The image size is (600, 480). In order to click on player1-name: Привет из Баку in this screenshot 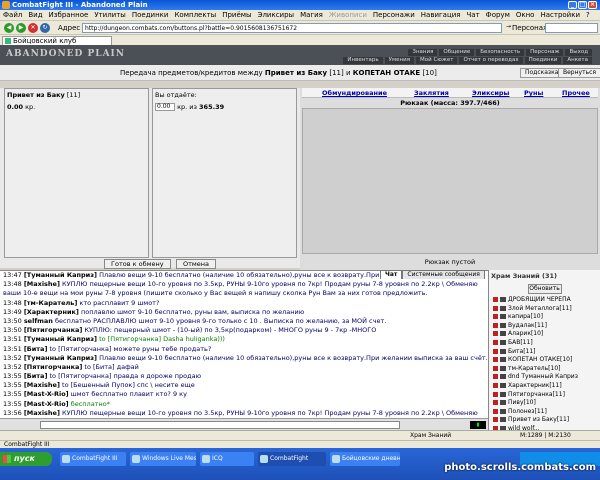, I will do `click(296, 73)`.